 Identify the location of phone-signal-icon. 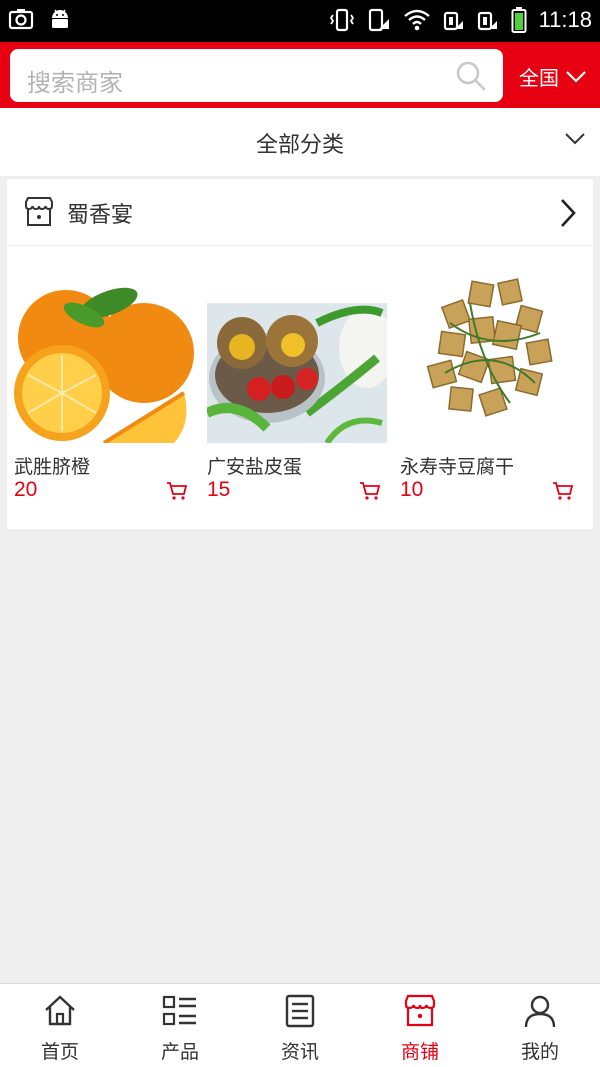
(378, 20).